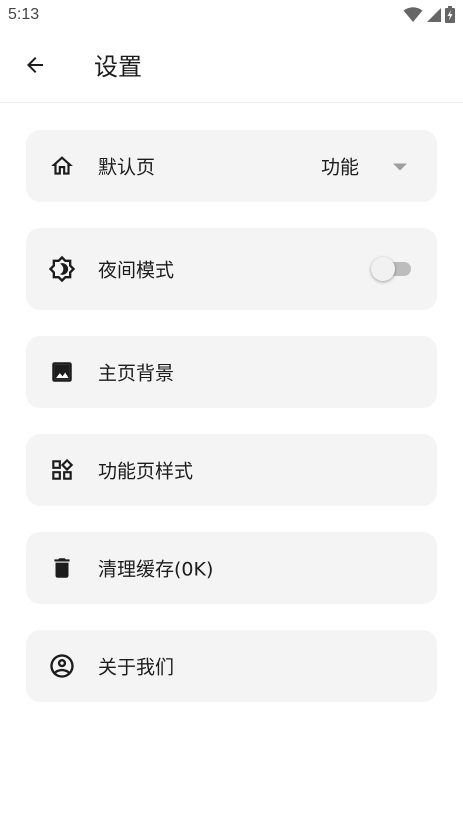  What do you see at coordinates (434, 15) in the screenshot?
I see `signal-icon` at bounding box center [434, 15].